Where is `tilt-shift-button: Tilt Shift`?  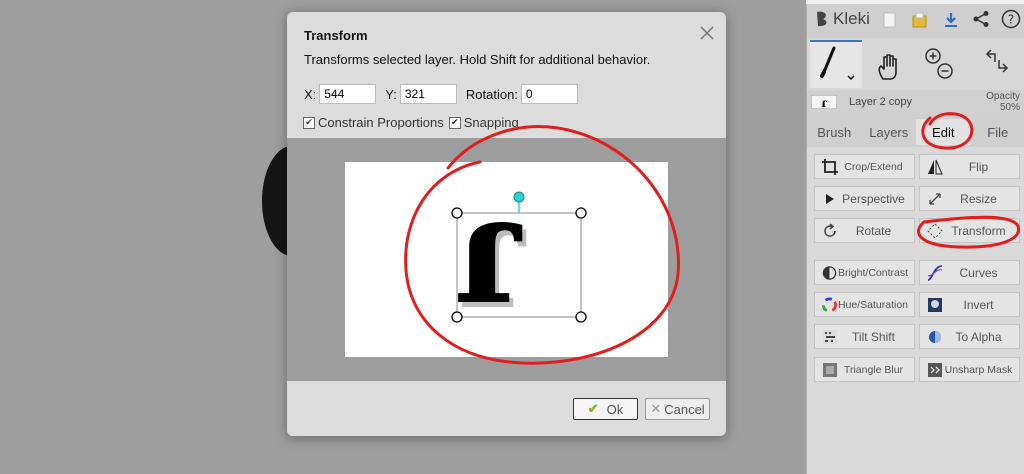 tilt-shift-button: Tilt Shift is located at coordinates (864, 336).